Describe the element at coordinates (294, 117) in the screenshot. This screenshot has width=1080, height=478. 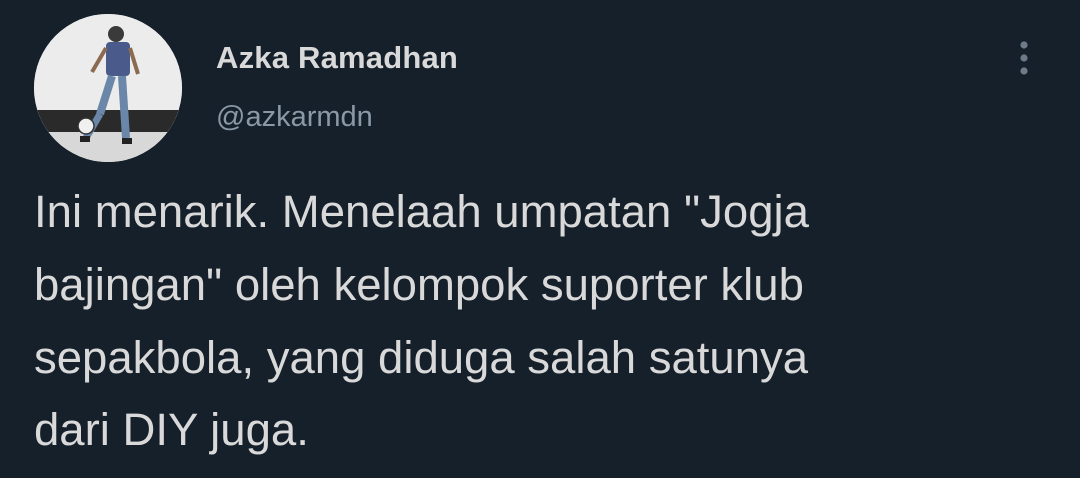
I see `user-handle: @azkarmdn` at that location.